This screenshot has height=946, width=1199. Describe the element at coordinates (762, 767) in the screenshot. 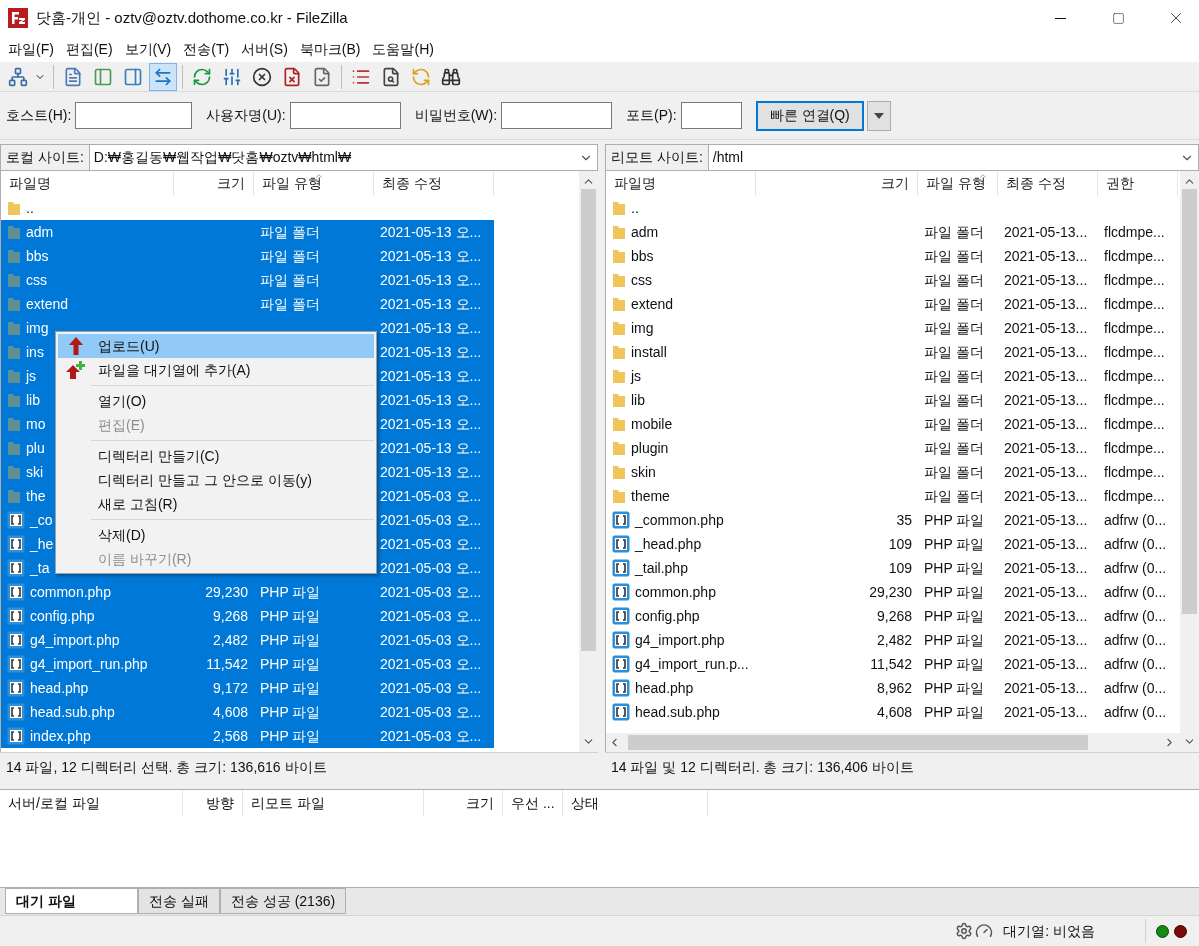

I see `pane-status-text: 14 파일 및 12 디렉터리. 총 크기: 136,406 바이트` at that location.